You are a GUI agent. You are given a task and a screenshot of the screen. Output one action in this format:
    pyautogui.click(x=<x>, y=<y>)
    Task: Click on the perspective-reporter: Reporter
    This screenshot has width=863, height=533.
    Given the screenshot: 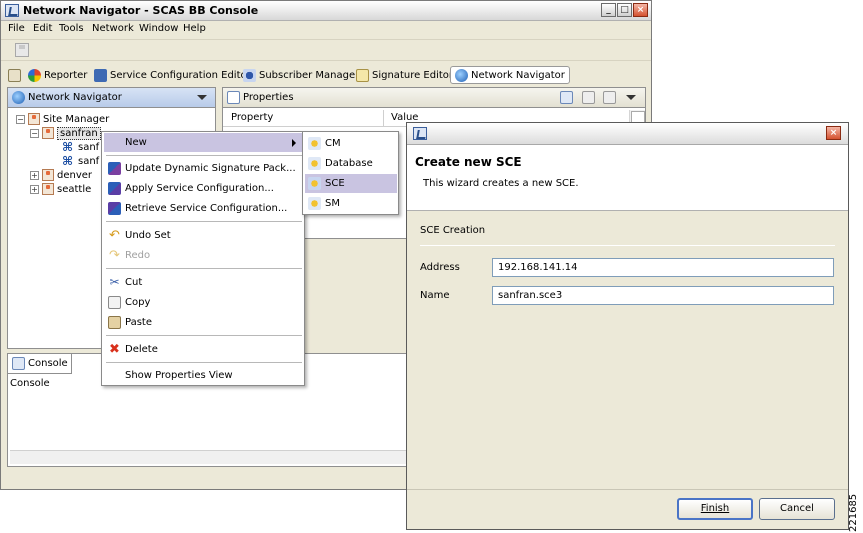 What is the action you would take?
    pyautogui.click(x=57, y=75)
    